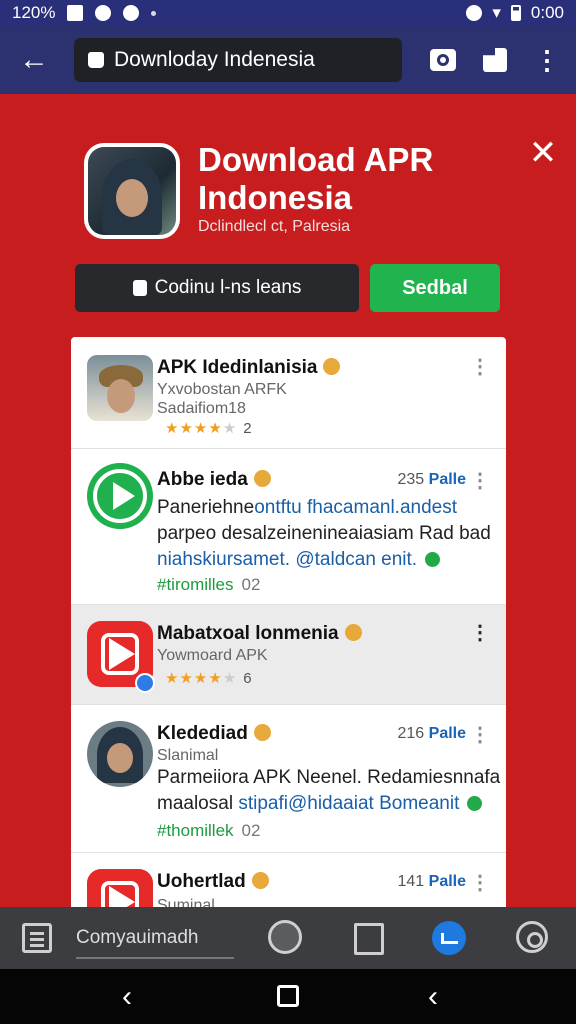 The height and width of the screenshot is (1024, 576). I want to click on close-icon: ✕, so click(543, 153).